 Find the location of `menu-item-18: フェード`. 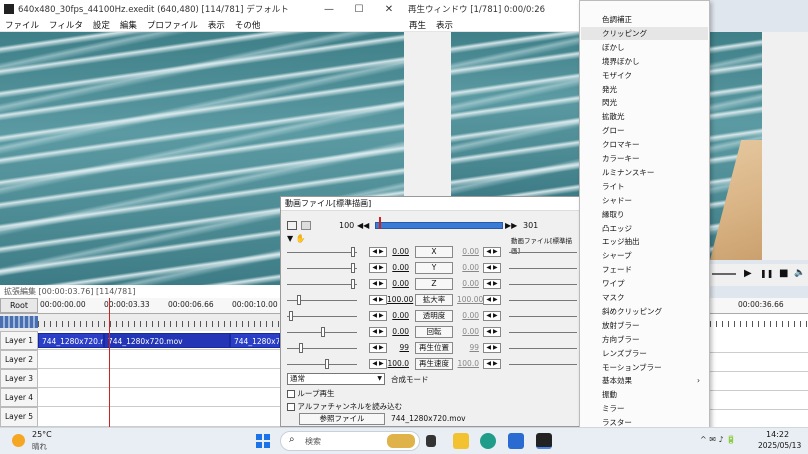

menu-item-18: フェード is located at coordinates (644, 269).